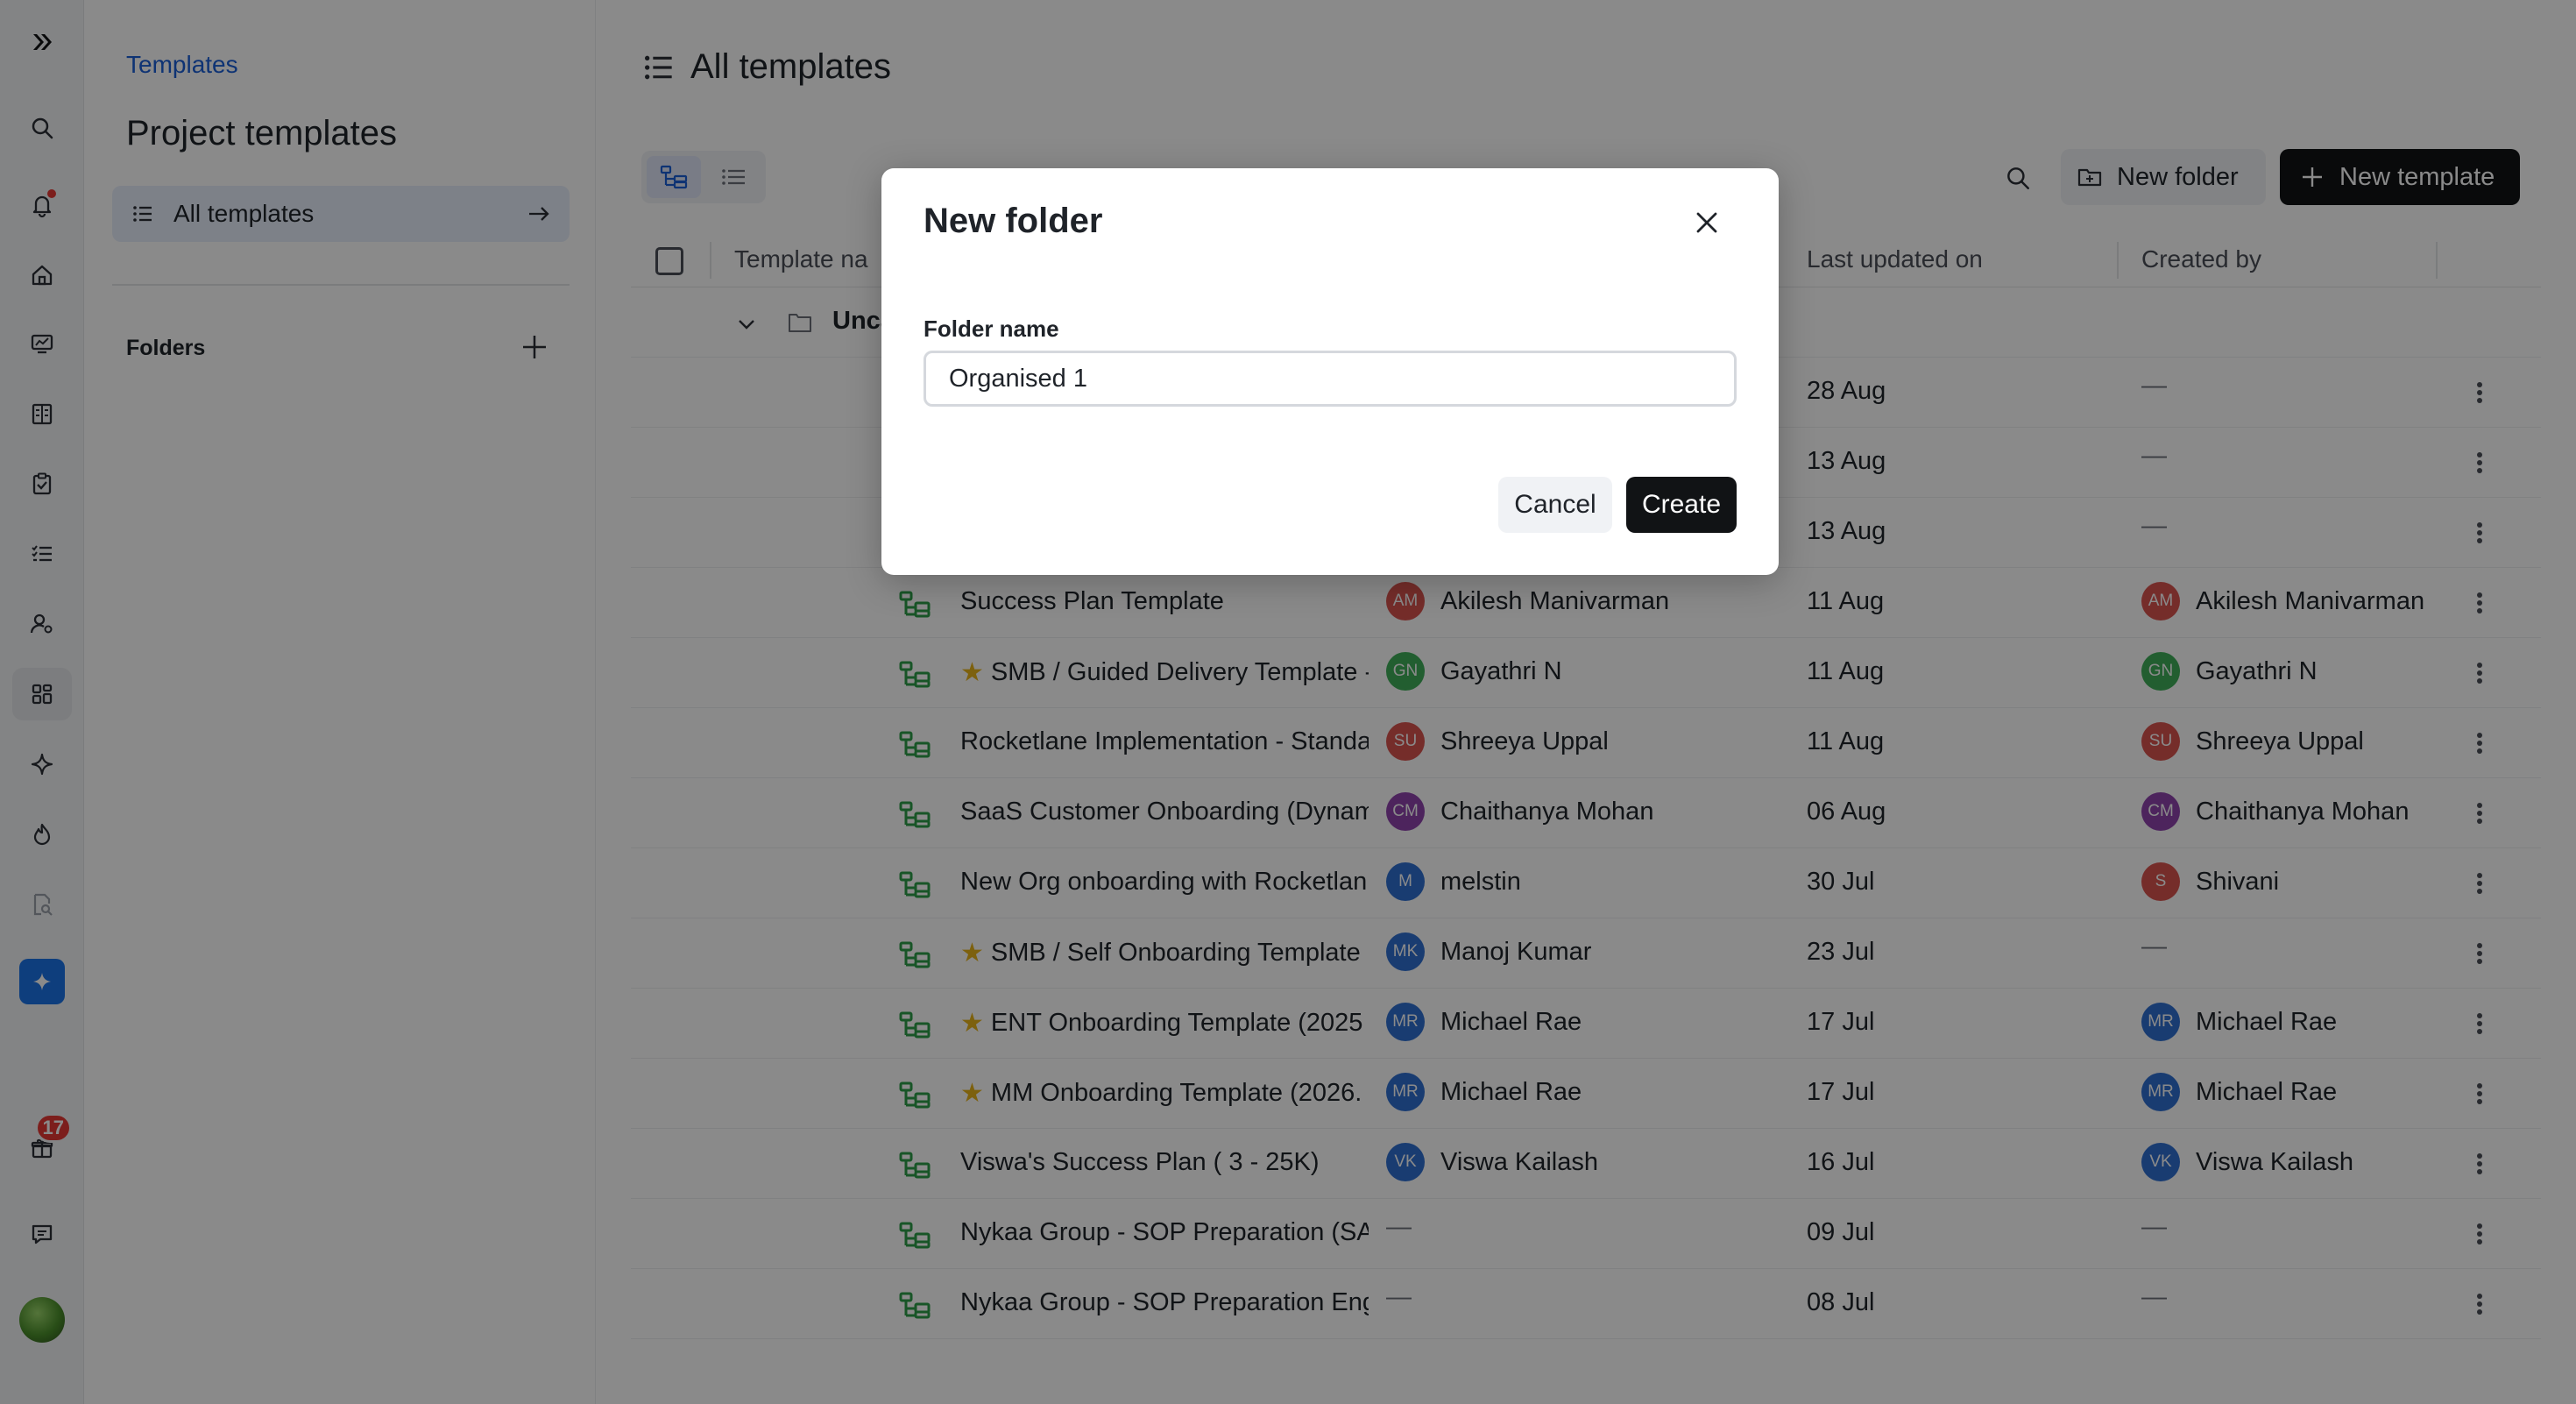 The image size is (2576, 1404). Describe the element at coordinates (1013, 221) in the screenshot. I see `dialog-title: New folder` at that location.